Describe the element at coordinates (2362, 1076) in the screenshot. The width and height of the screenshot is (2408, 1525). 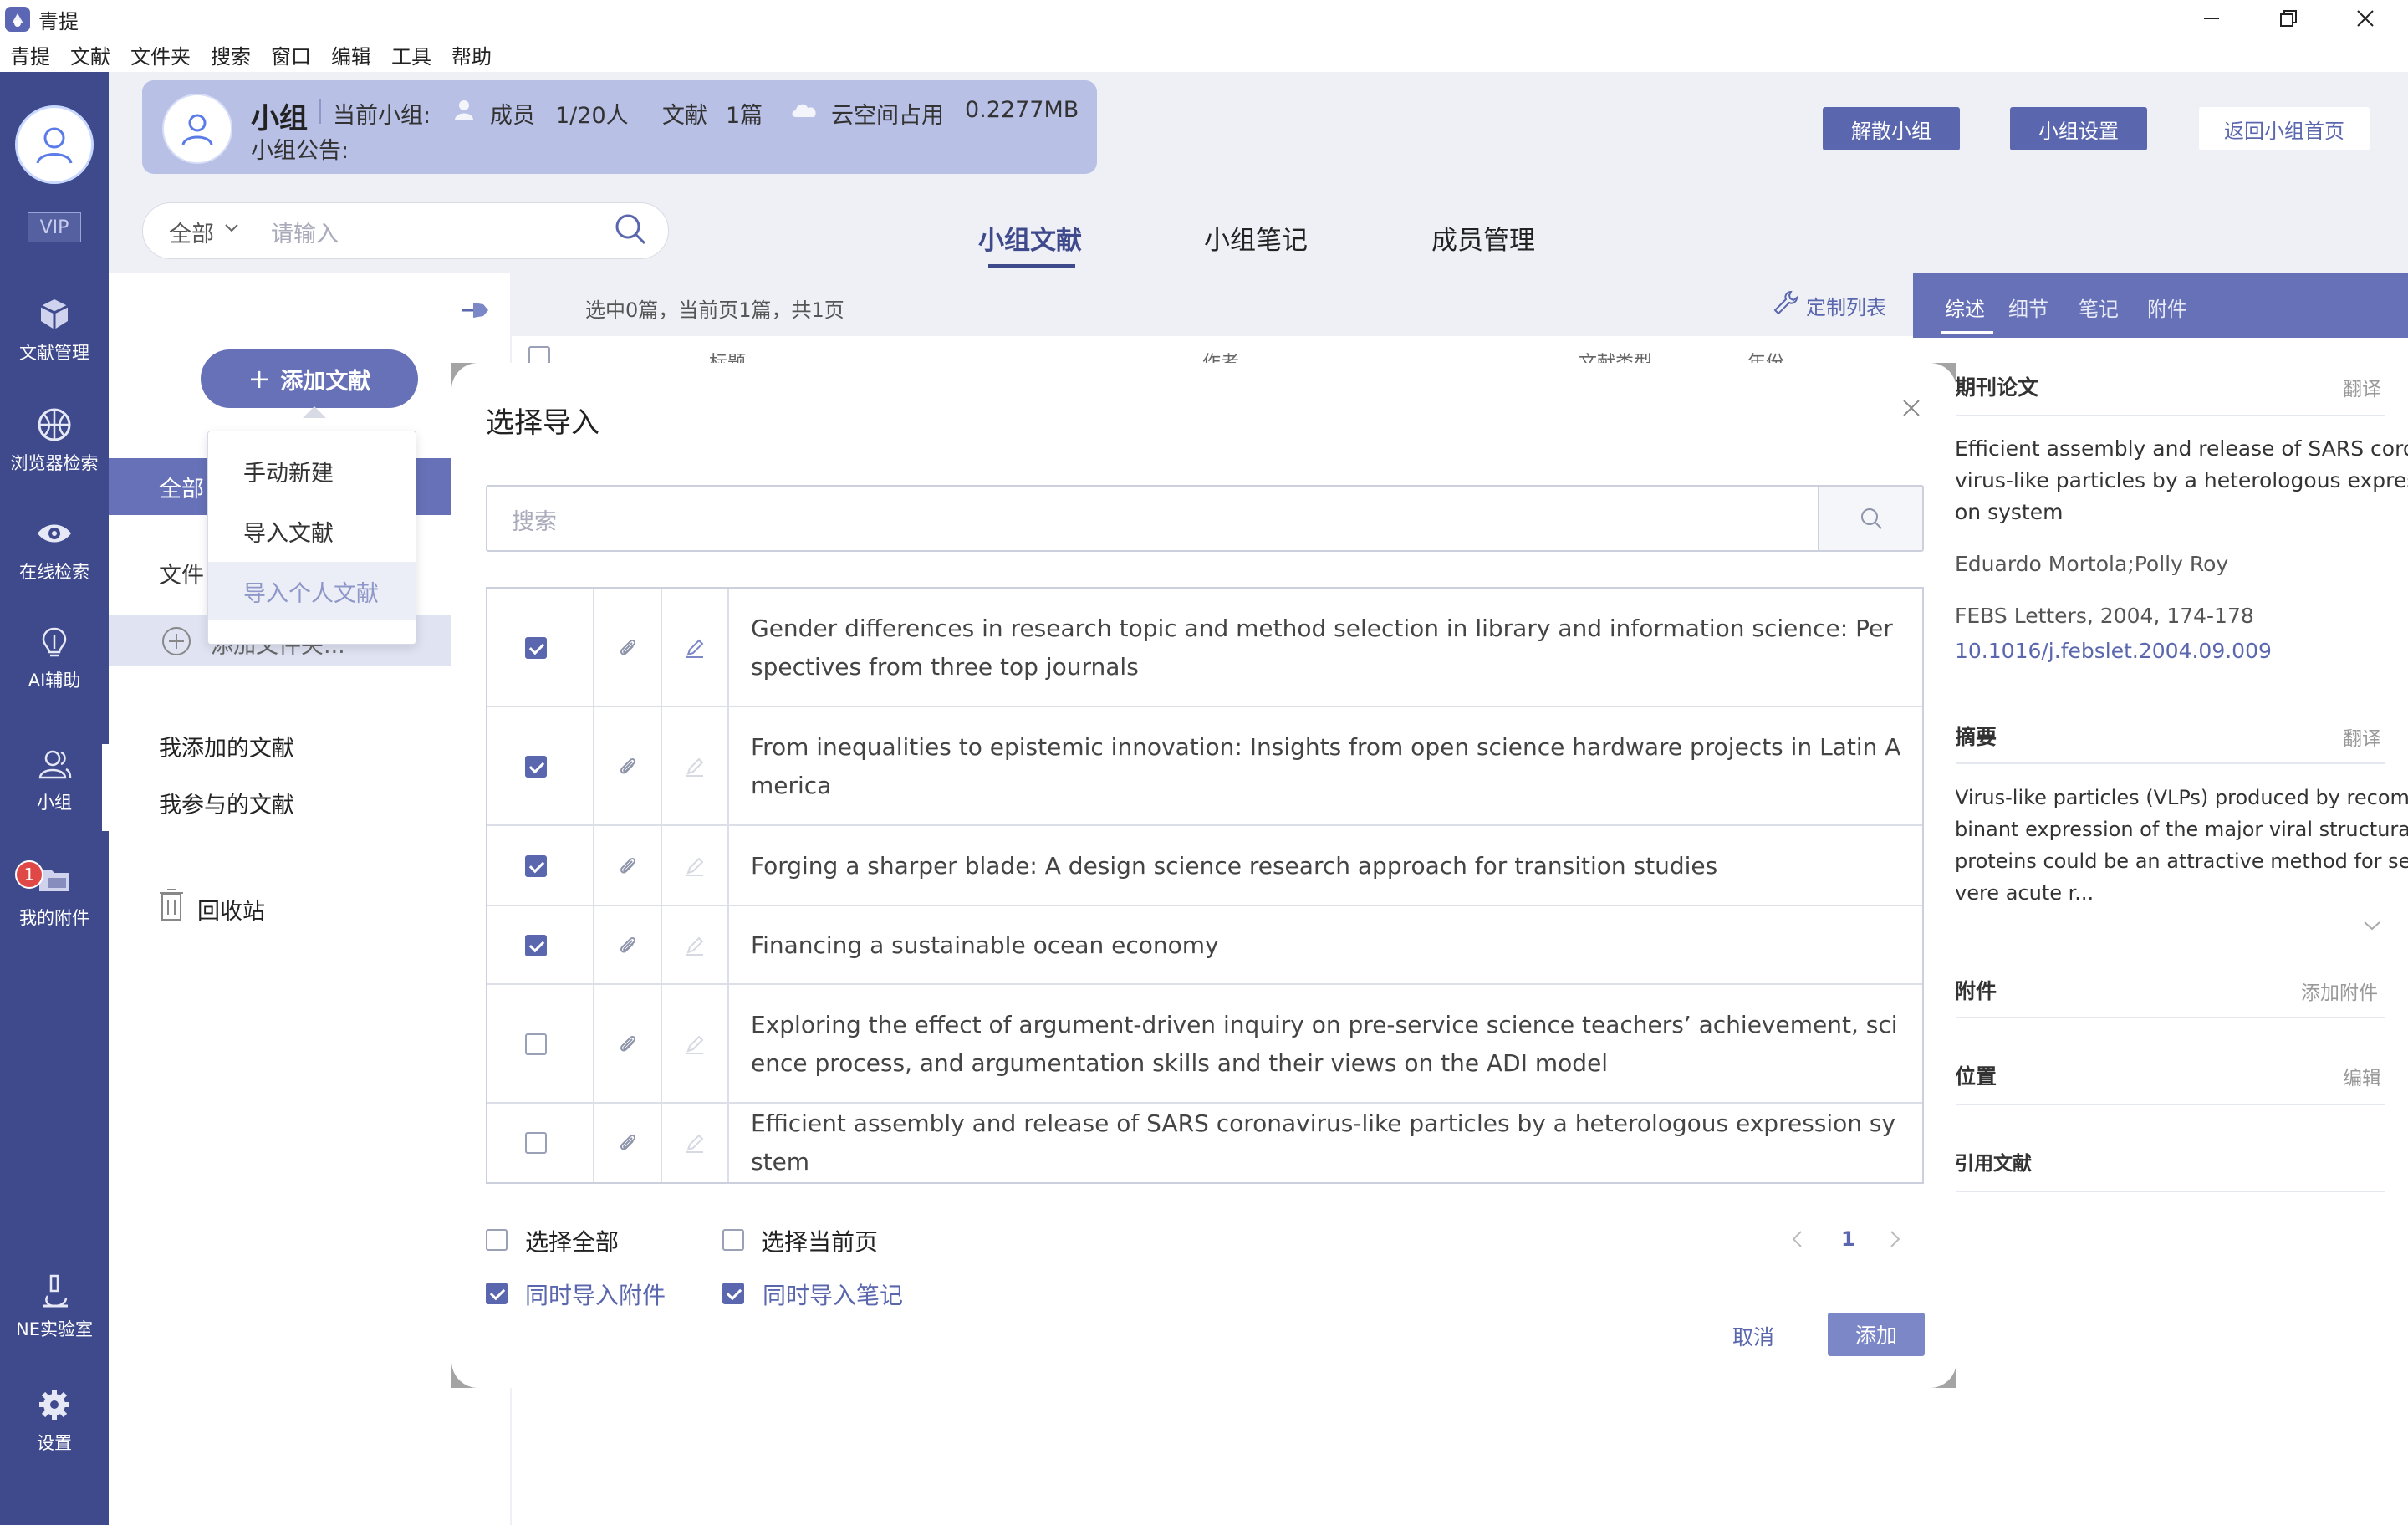
I see `edit-location-link: 编辑` at that location.